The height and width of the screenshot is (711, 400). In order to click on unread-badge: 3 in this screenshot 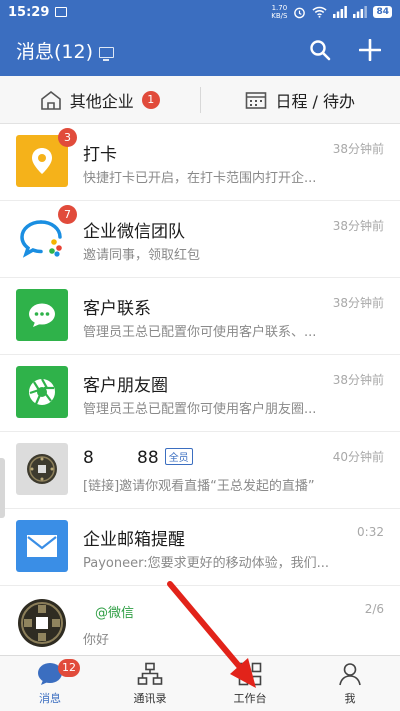, I will do `click(67, 137)`.